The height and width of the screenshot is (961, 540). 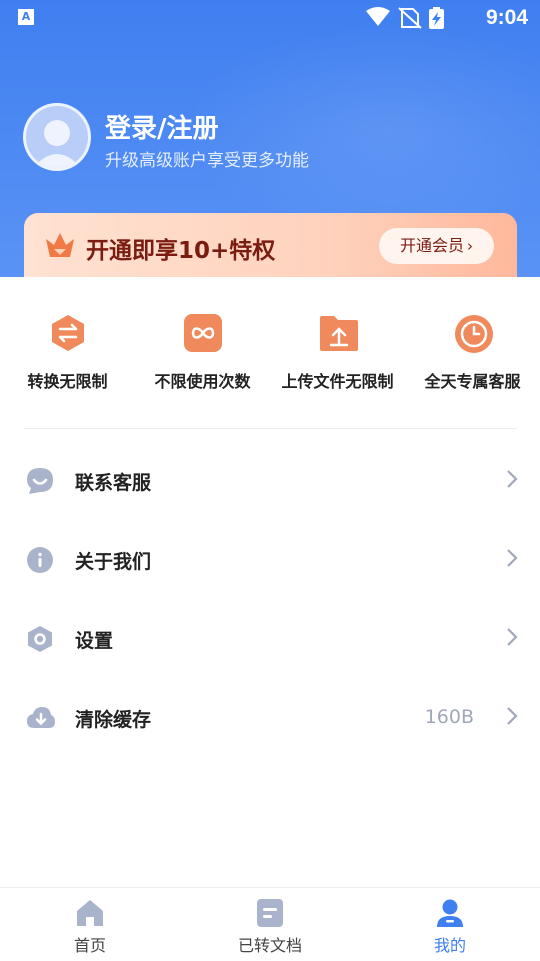 What do you see at coordinates (270, 428) in the screenshot?
I see `divider` at bounding box center [270, 428].